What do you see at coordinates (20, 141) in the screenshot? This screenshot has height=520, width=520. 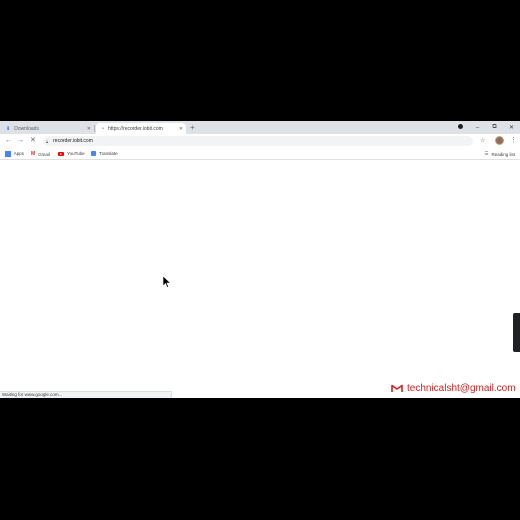 I see `forward-button: →` at bounding box center [20, 141].